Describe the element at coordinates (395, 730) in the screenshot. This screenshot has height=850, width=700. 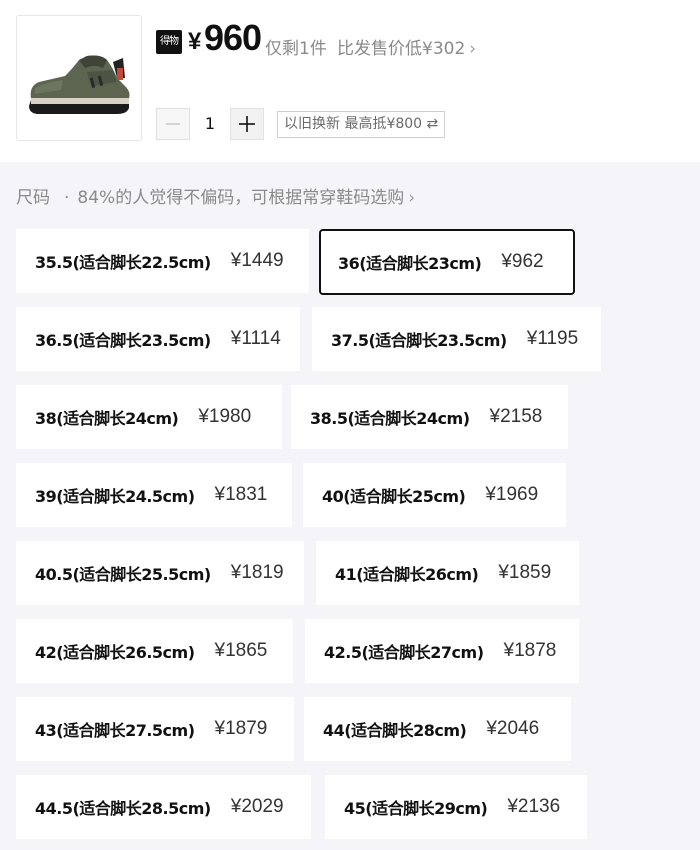
I see `size-option-label: 44(适合脚长28cm)` at that location.